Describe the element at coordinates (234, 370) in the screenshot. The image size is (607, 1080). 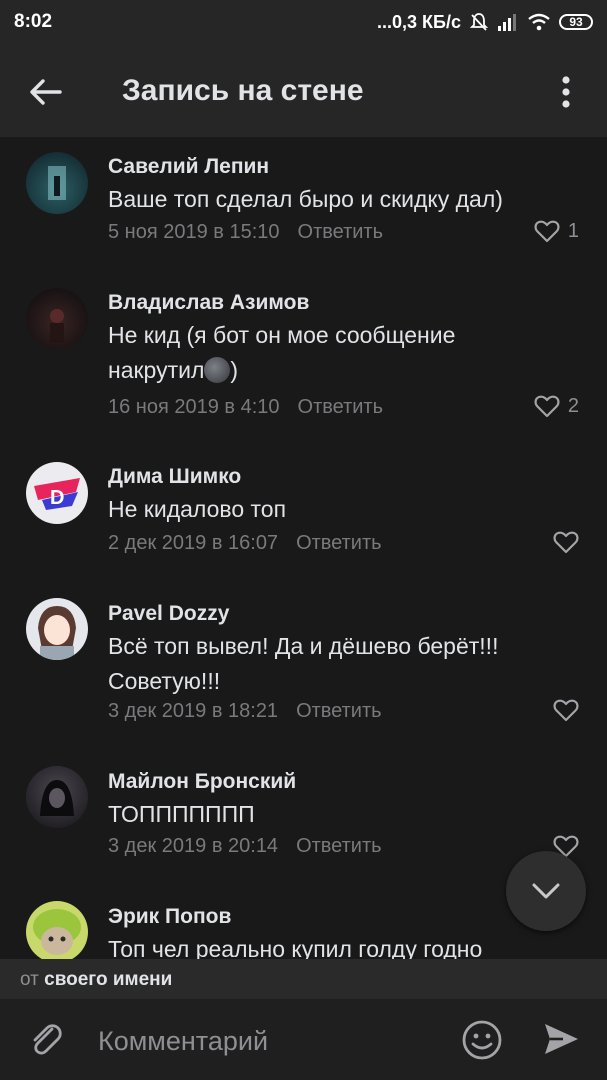
I see `comment-text-part: )` at that location.